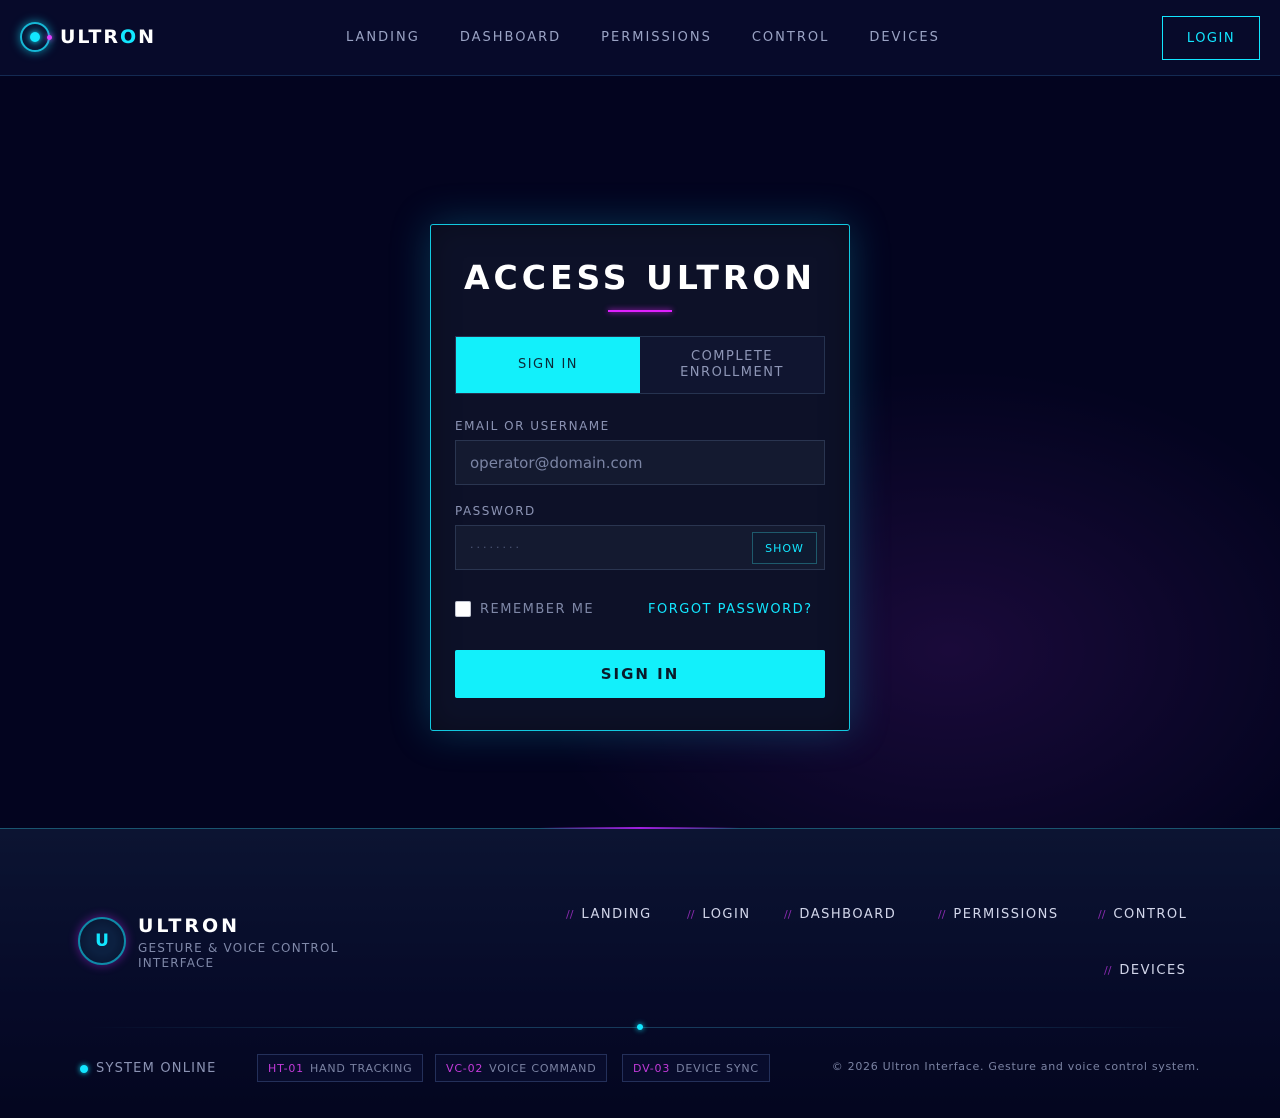  Describe the element at coordinates (463, 609) in the screenshot. I see `remember-me-checkbox` at that location.